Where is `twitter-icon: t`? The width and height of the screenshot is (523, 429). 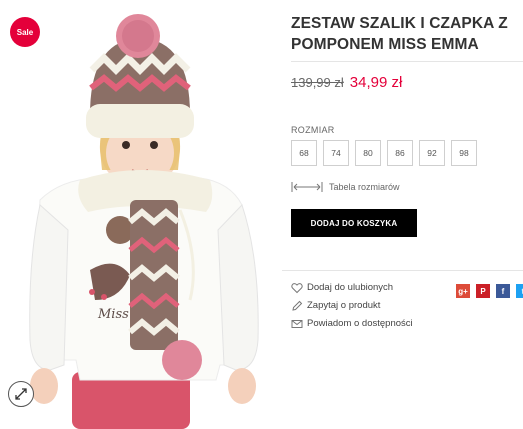 twitter-icon: t is located at coordinates (519, 291).